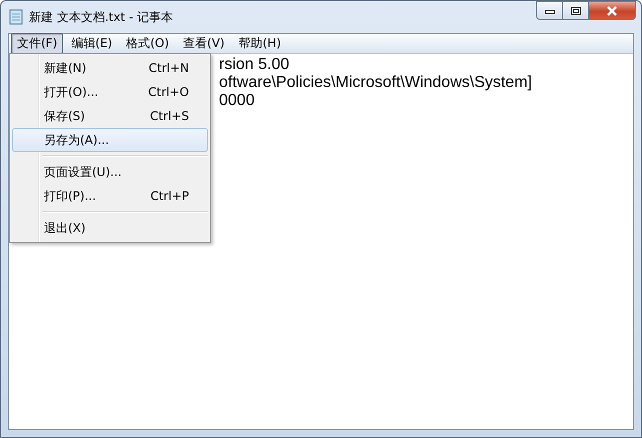 The image size is (642, 438). I want to click on menu-item: 新建(N) Ctrl+N, so click(110, 68).